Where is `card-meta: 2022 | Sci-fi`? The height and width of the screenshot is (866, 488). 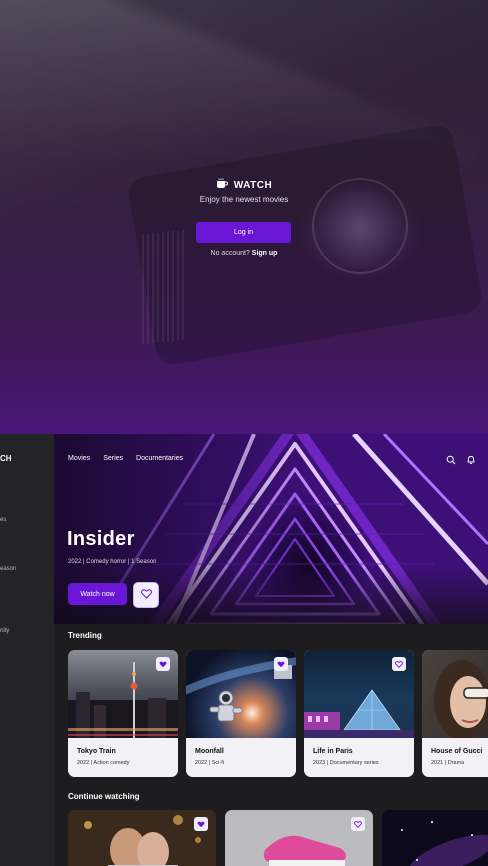
card-meta: 2022 | Sci-fi is located at coordinates (209, 763).